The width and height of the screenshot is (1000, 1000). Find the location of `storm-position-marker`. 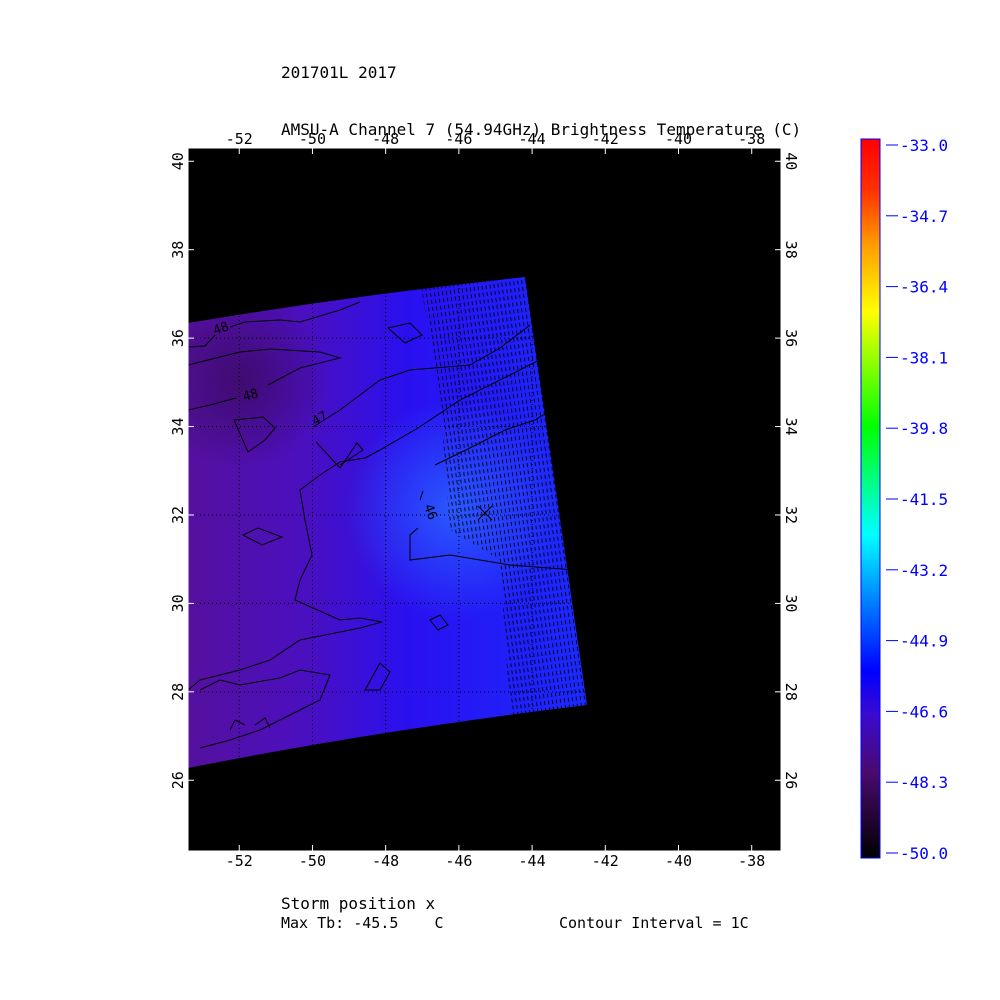

storm-position-marker is located at coordinates (485, 513).